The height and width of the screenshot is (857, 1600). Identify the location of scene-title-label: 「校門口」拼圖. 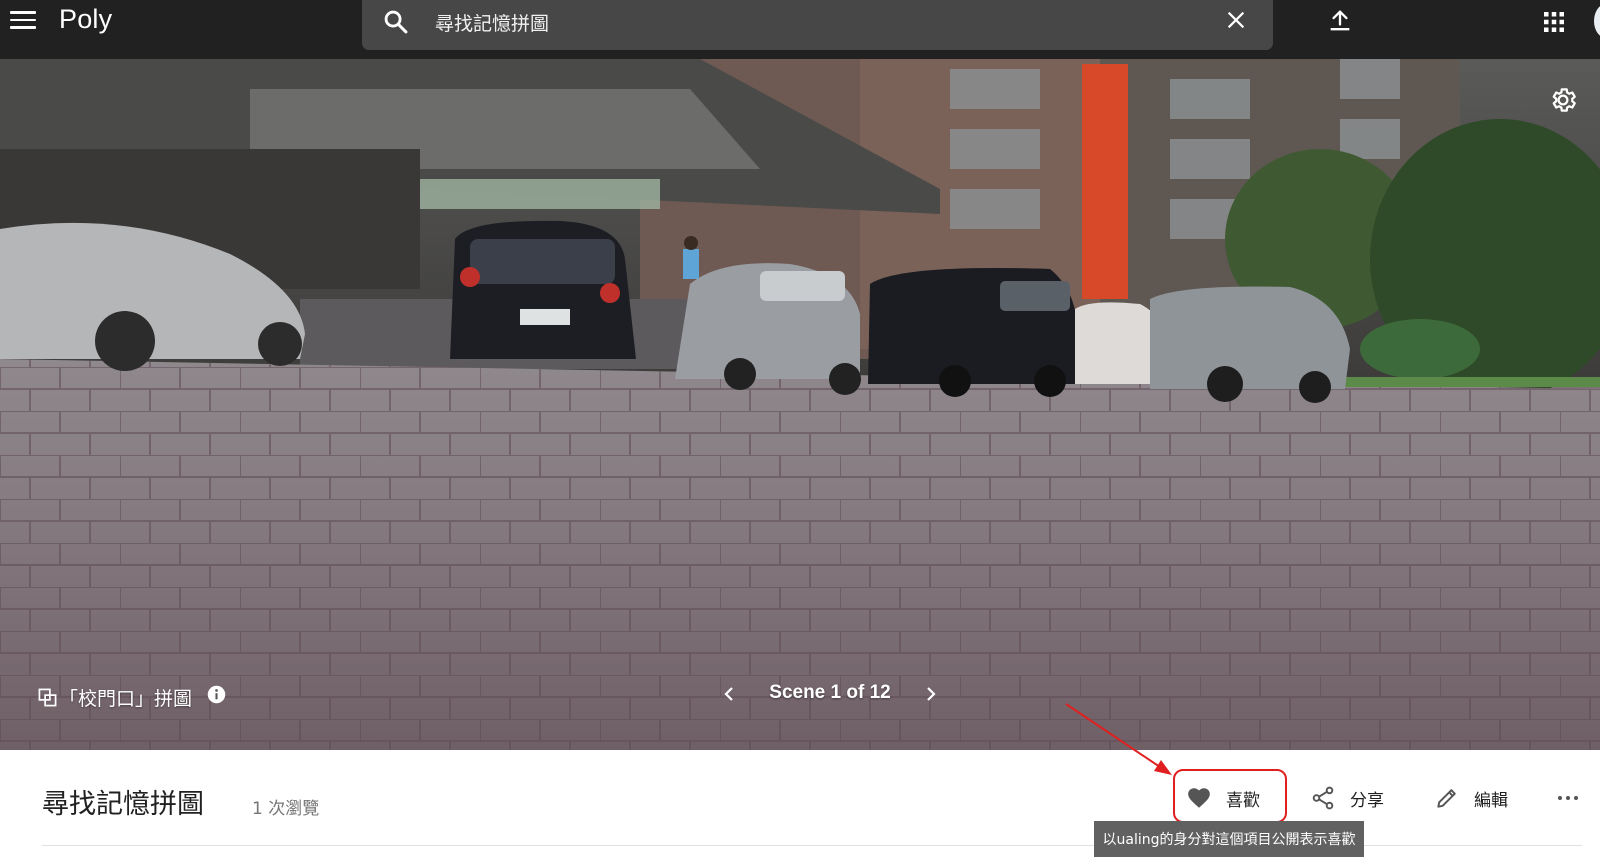
(126, 699).